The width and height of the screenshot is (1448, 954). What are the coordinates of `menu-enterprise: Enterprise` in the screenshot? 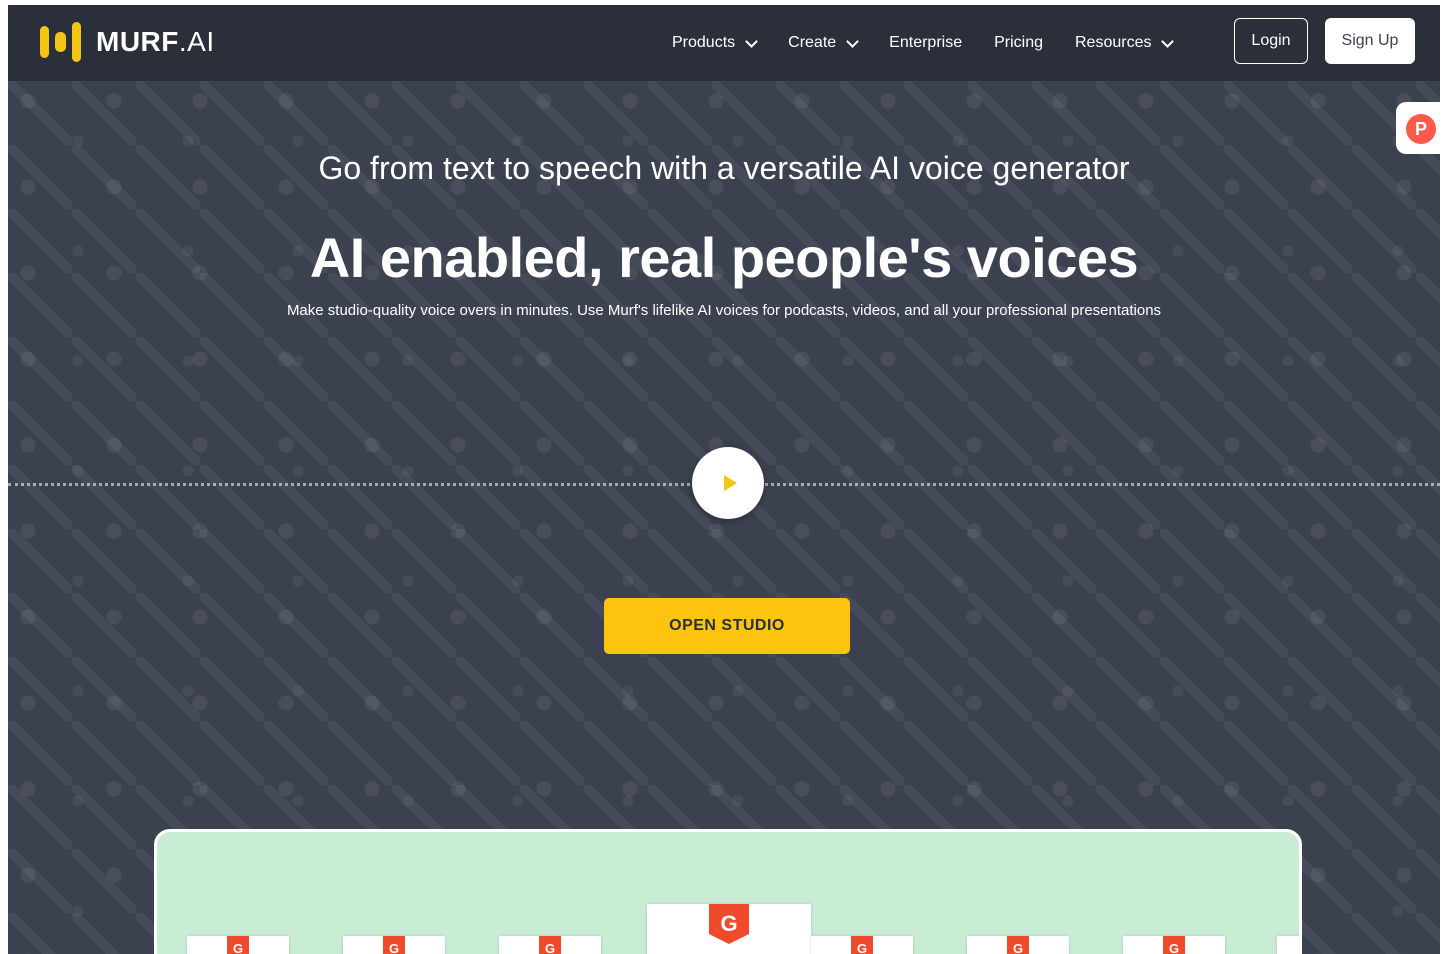 It's located at (925, 43).